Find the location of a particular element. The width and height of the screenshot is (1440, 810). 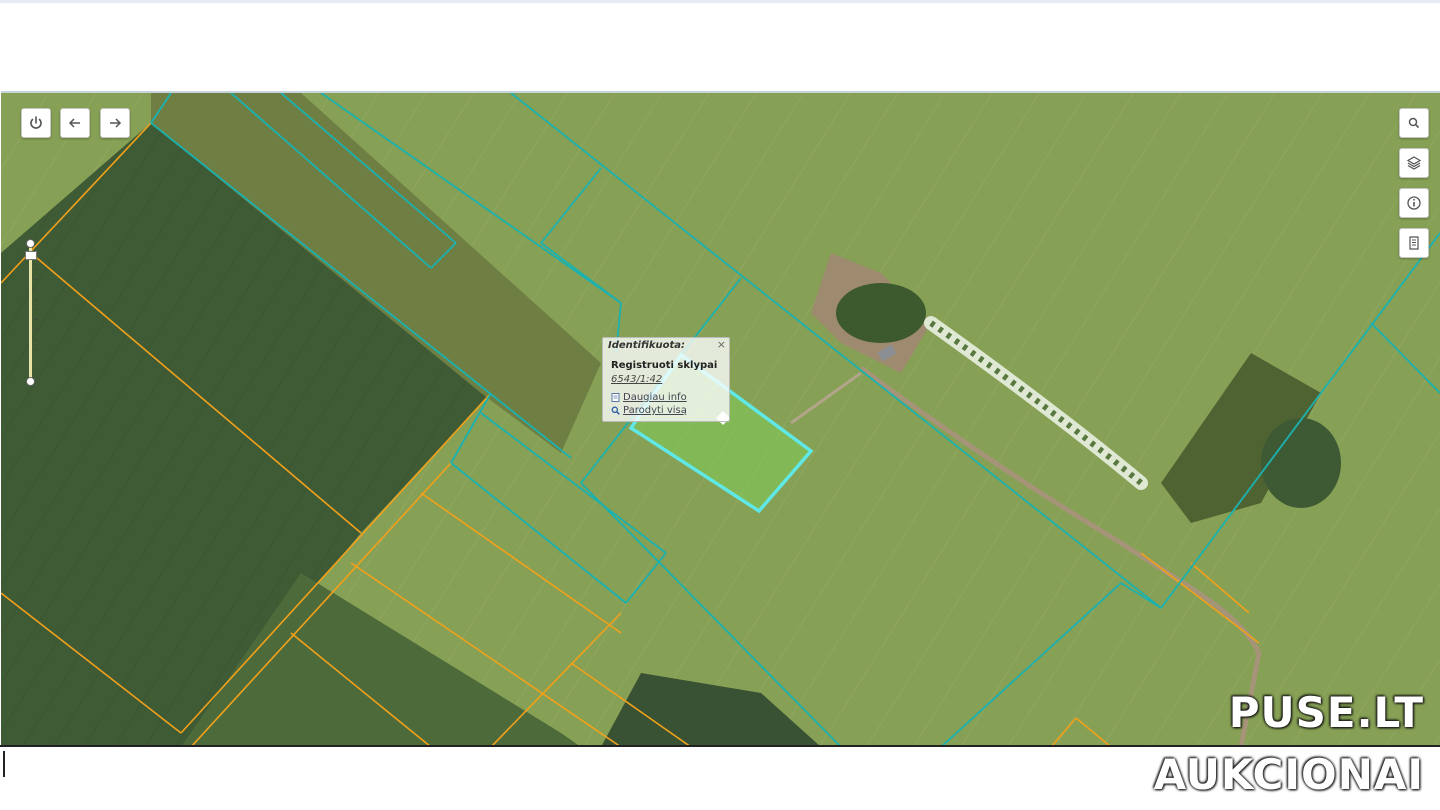

back-button is located at coordinates (75, 123).